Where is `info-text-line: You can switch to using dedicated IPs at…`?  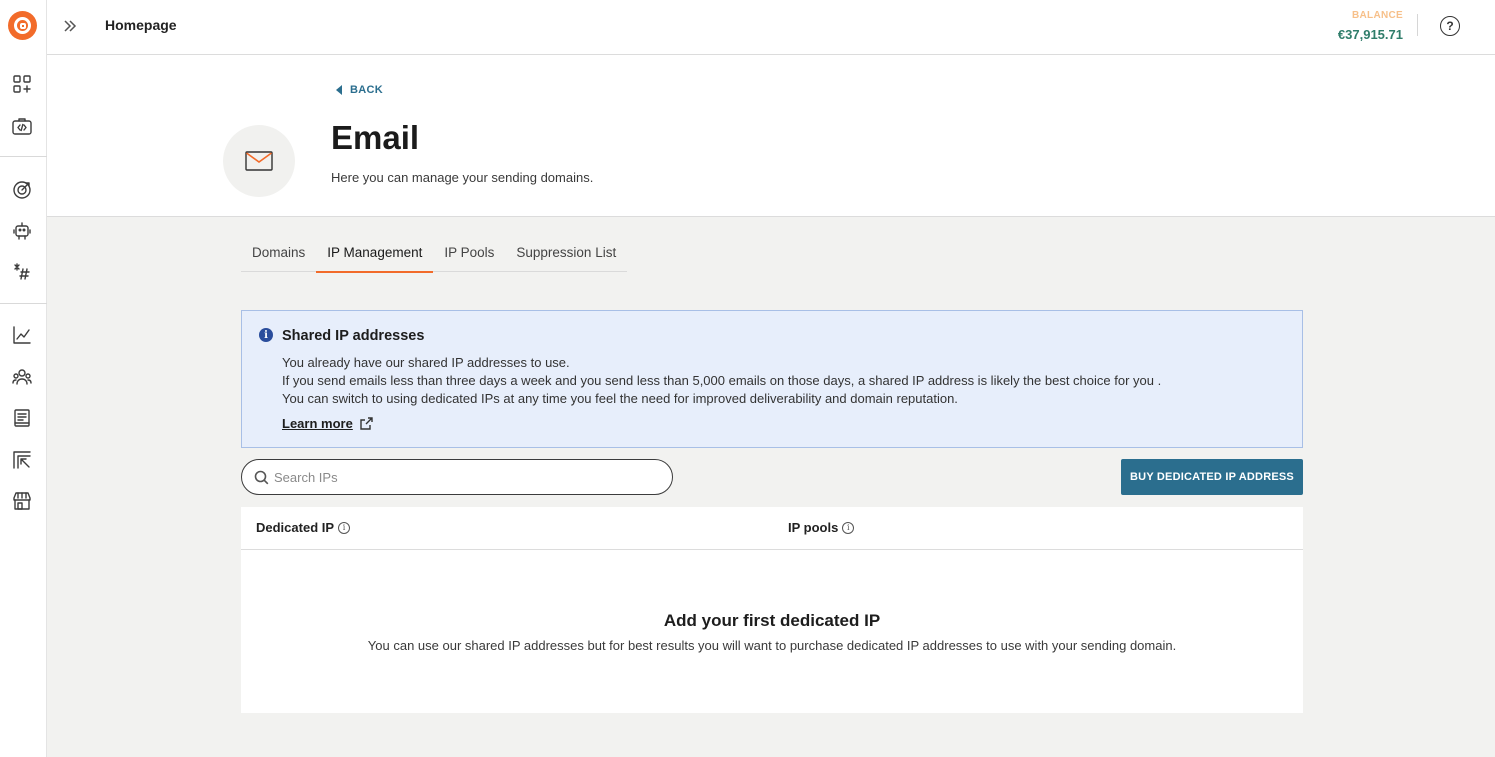 info-text-line: You can switch to using dedicated IPs at… is located at coordinates (620, 398).